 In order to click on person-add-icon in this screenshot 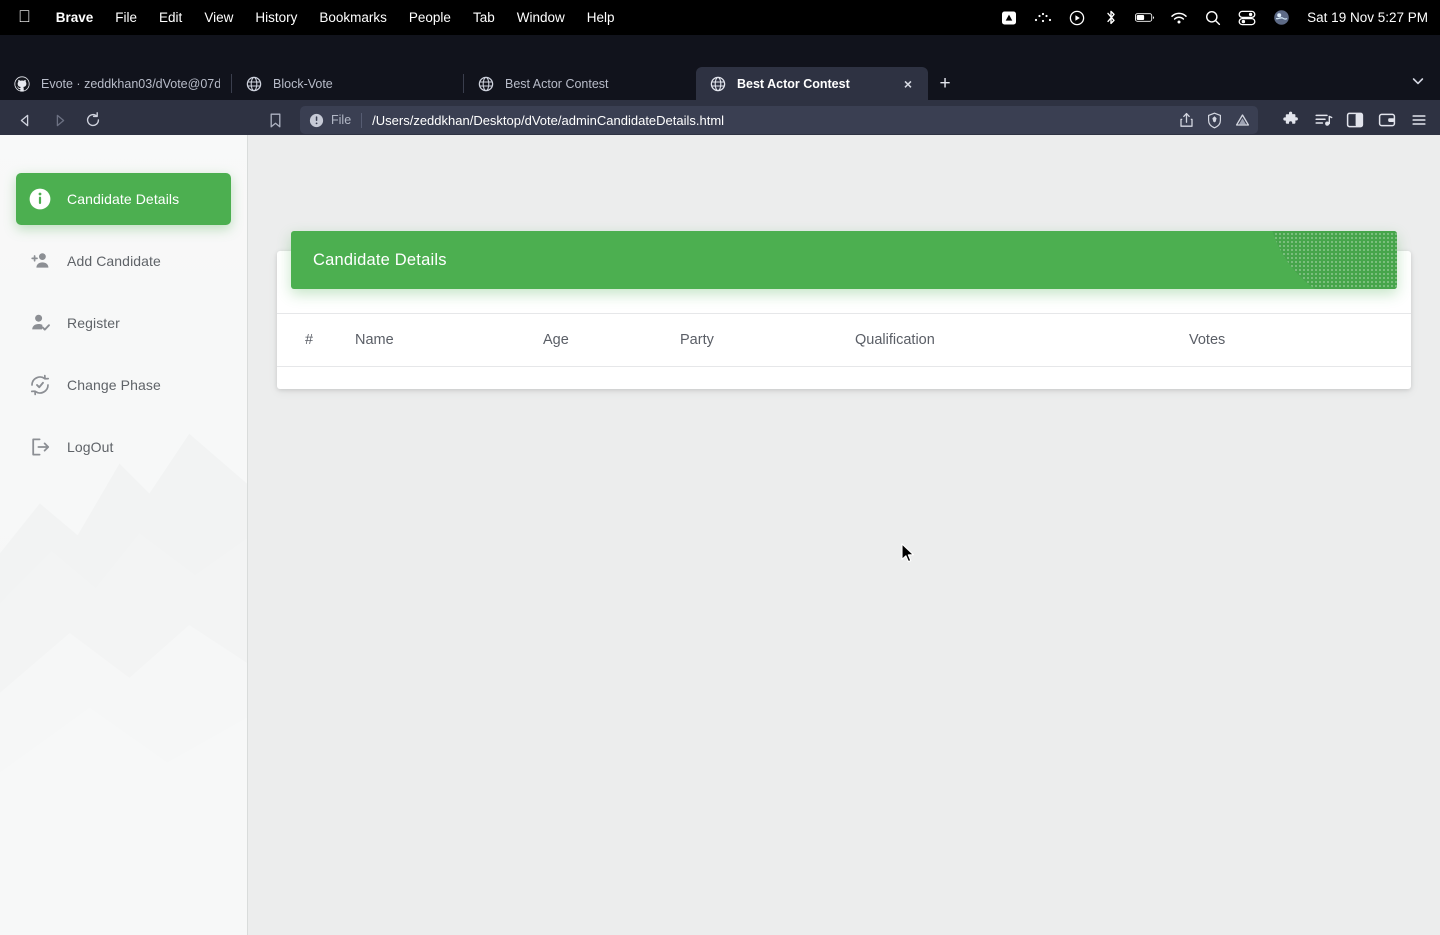, I will do `click(40, 261)`.